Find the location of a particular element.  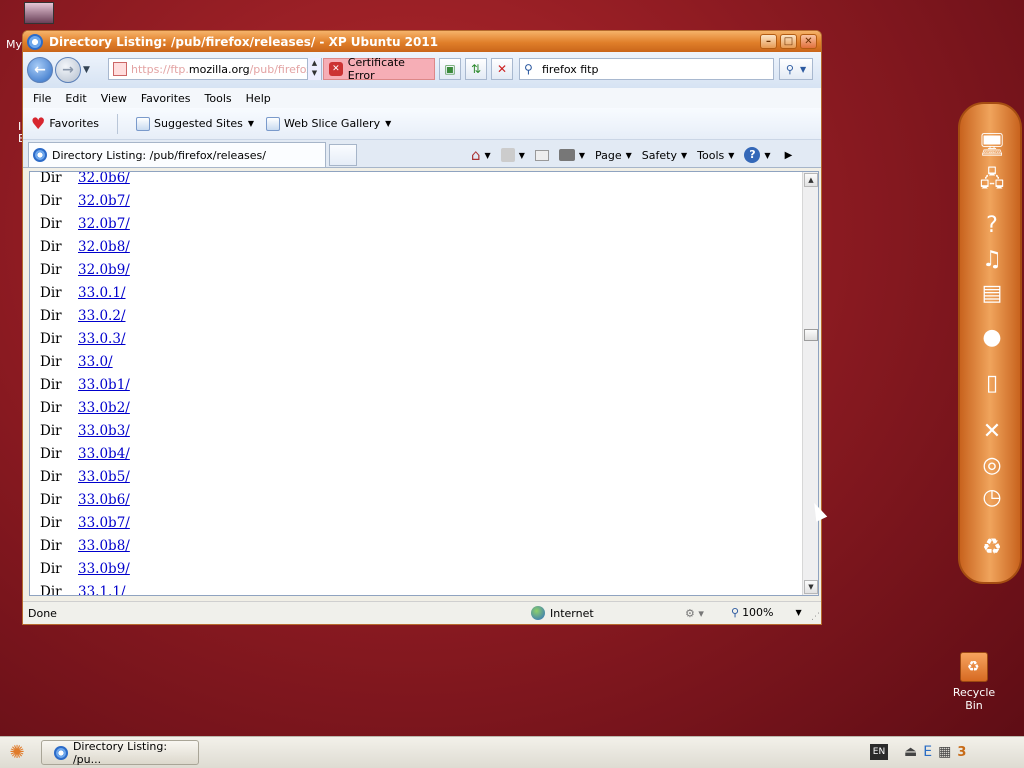

search-box: ⚲ firefox fitp is located at coordinates (646, 69).